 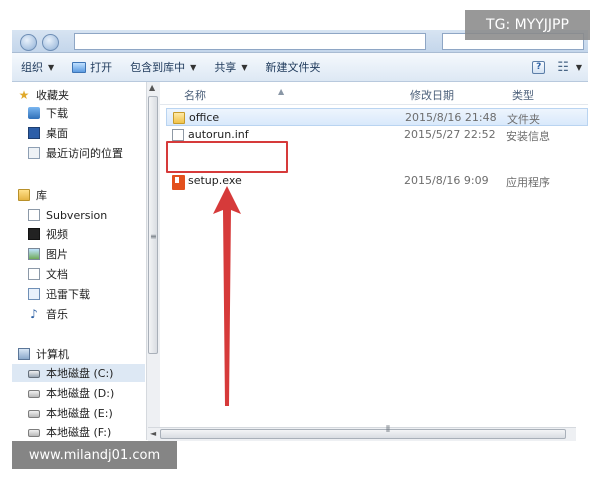 I want to click on sidebar-item-label: 图片, so click(x=57, y=254).